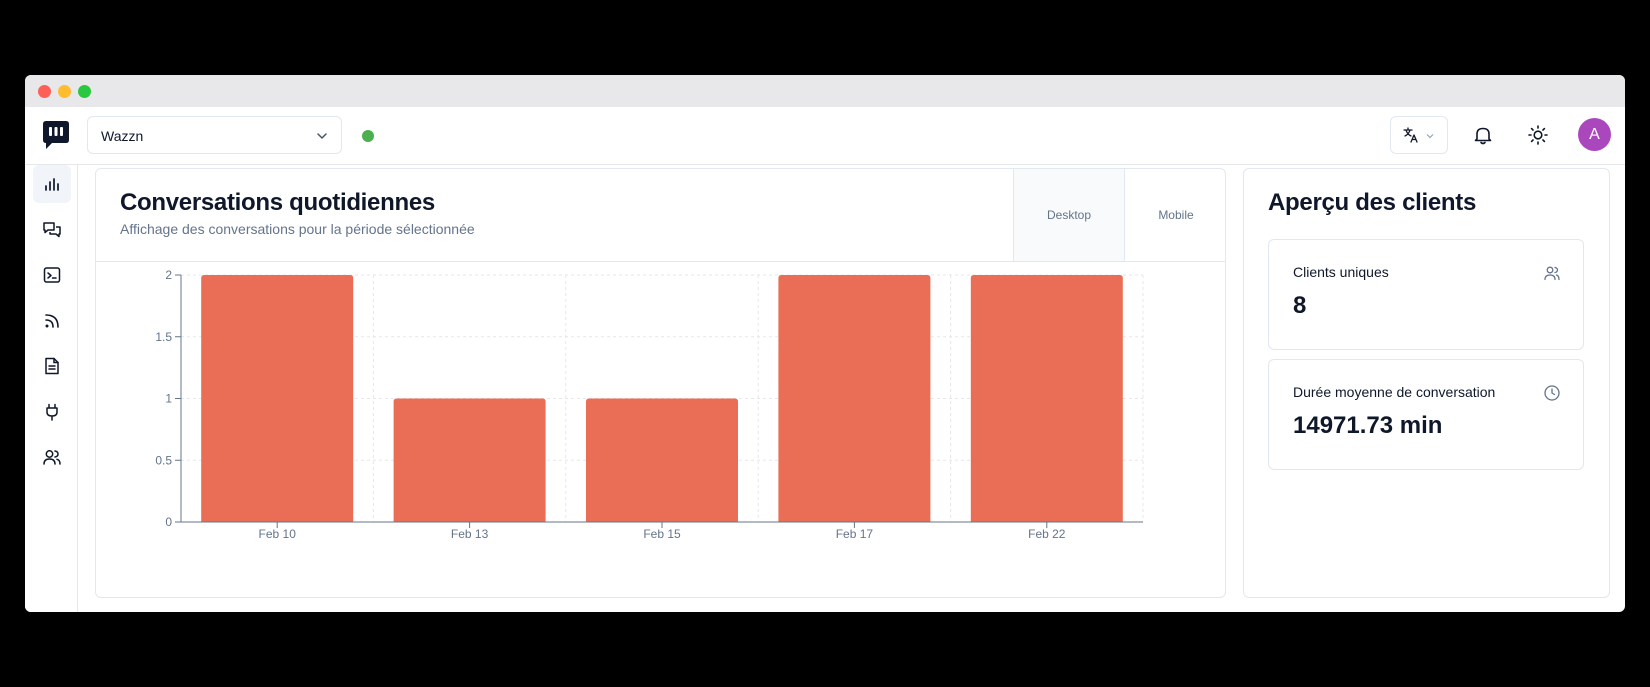  I want to click on terminal-icon, so click(52, 275).